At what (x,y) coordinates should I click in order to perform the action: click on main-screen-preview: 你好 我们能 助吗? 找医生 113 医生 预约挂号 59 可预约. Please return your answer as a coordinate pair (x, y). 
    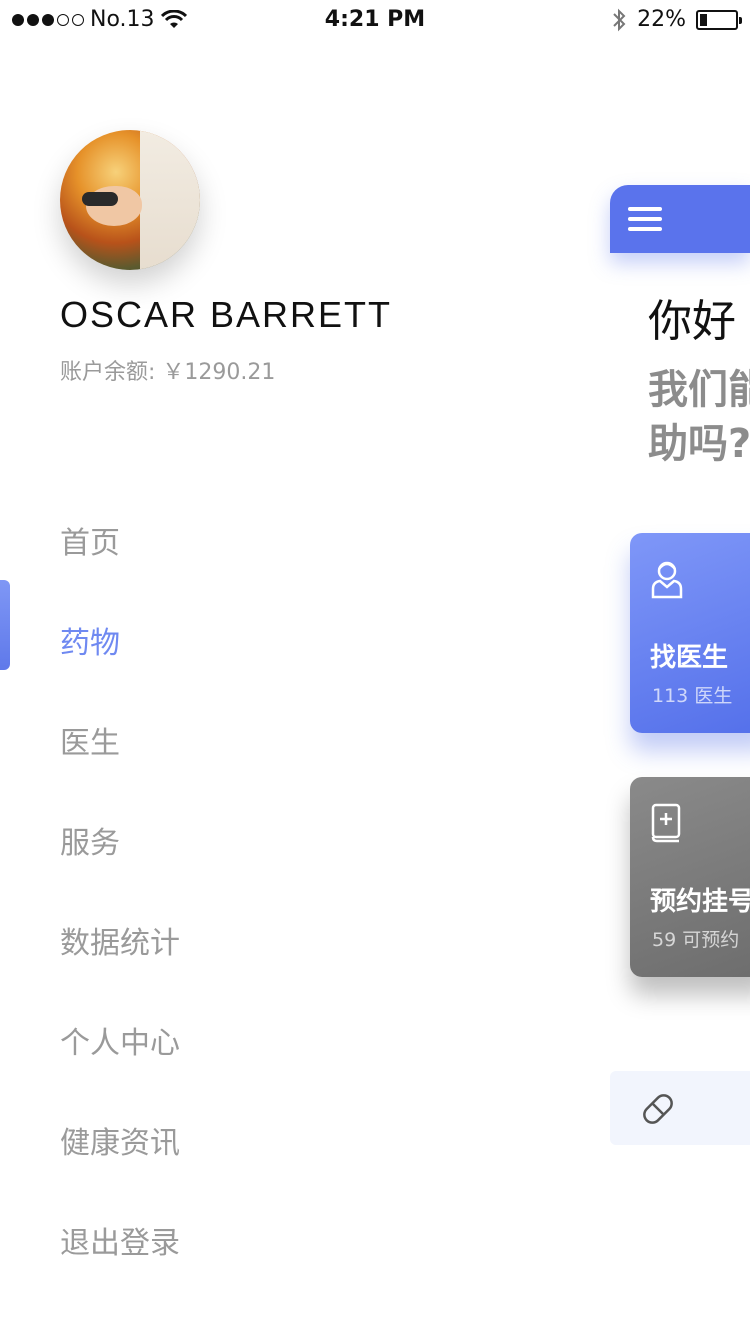
    Looking at the image, I should click on (680, 665).